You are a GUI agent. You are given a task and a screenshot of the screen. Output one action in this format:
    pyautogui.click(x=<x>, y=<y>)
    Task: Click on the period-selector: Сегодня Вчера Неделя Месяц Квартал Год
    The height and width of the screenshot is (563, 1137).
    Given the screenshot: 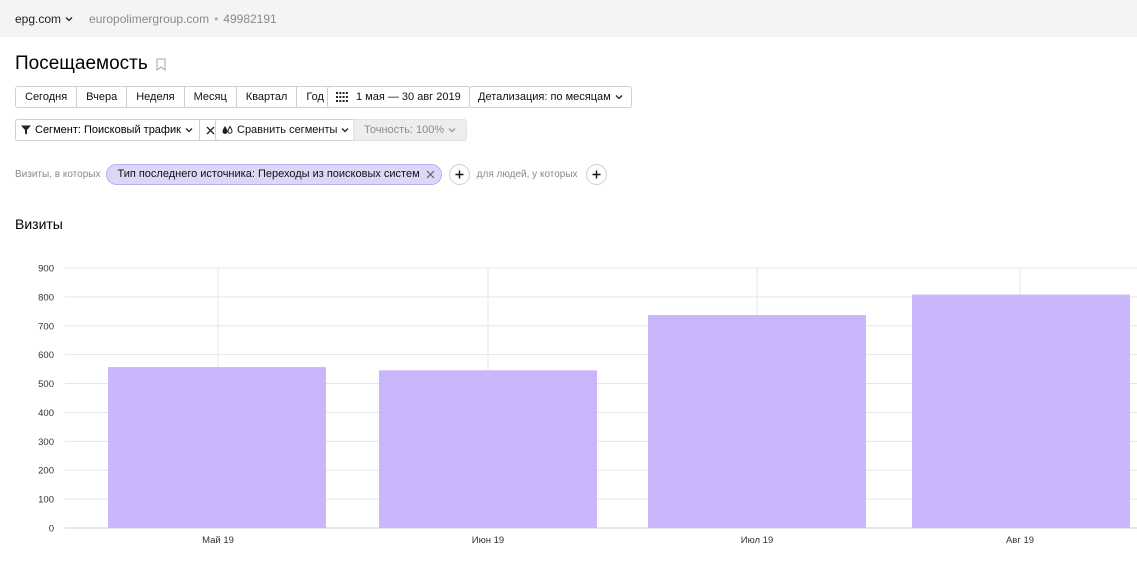 What is the action you would take?
    pyautogui.click(x=174, y=97)
    